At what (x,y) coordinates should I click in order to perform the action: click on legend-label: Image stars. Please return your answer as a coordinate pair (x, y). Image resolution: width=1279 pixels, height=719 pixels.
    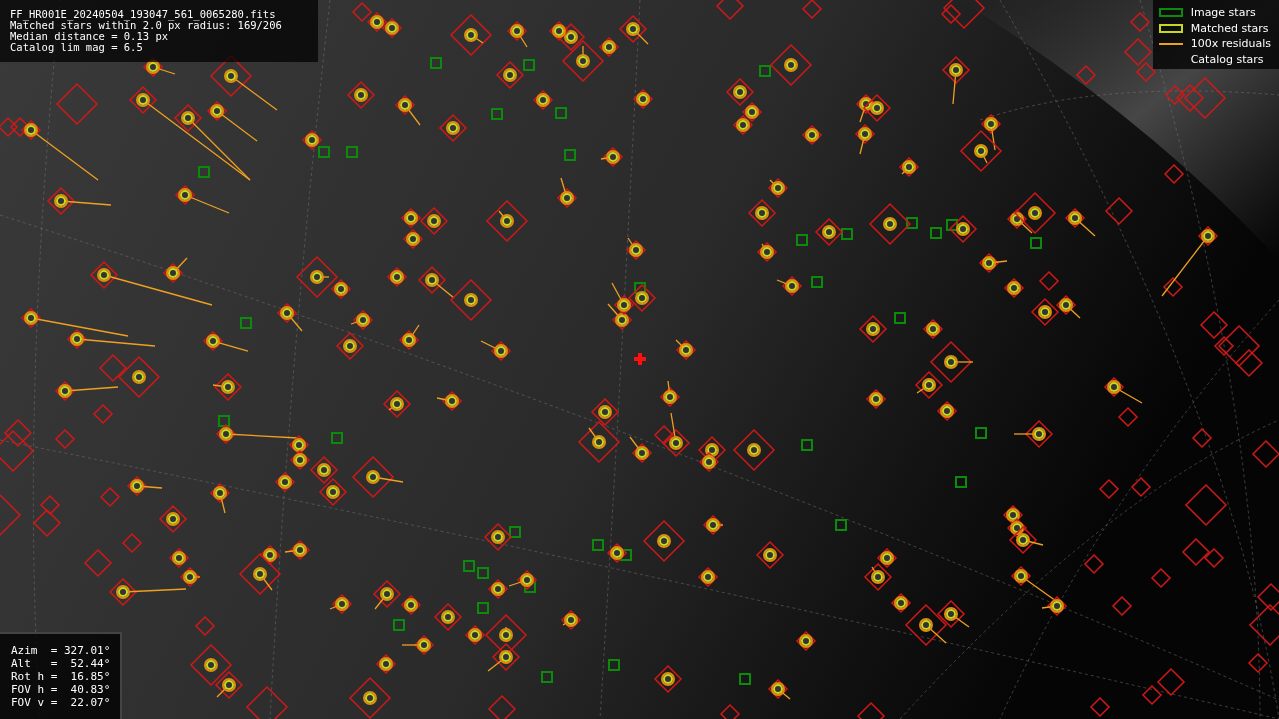
    Looking at the image, I should click on (1223, 13).